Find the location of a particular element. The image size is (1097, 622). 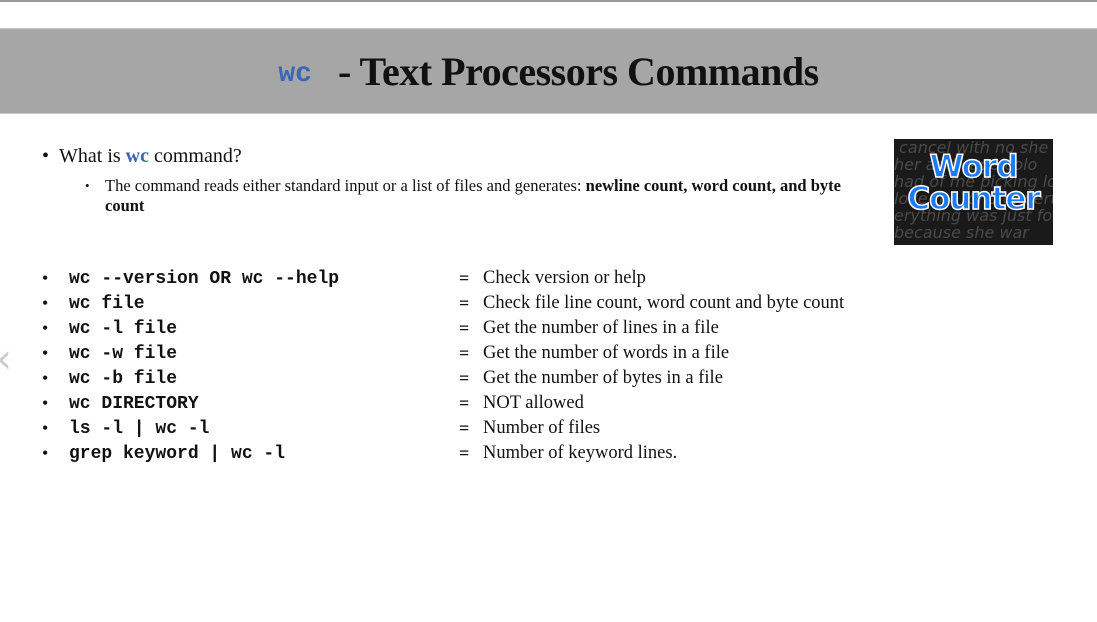

command-text: wc DIRECTORY is located at coordinates (134, 403).